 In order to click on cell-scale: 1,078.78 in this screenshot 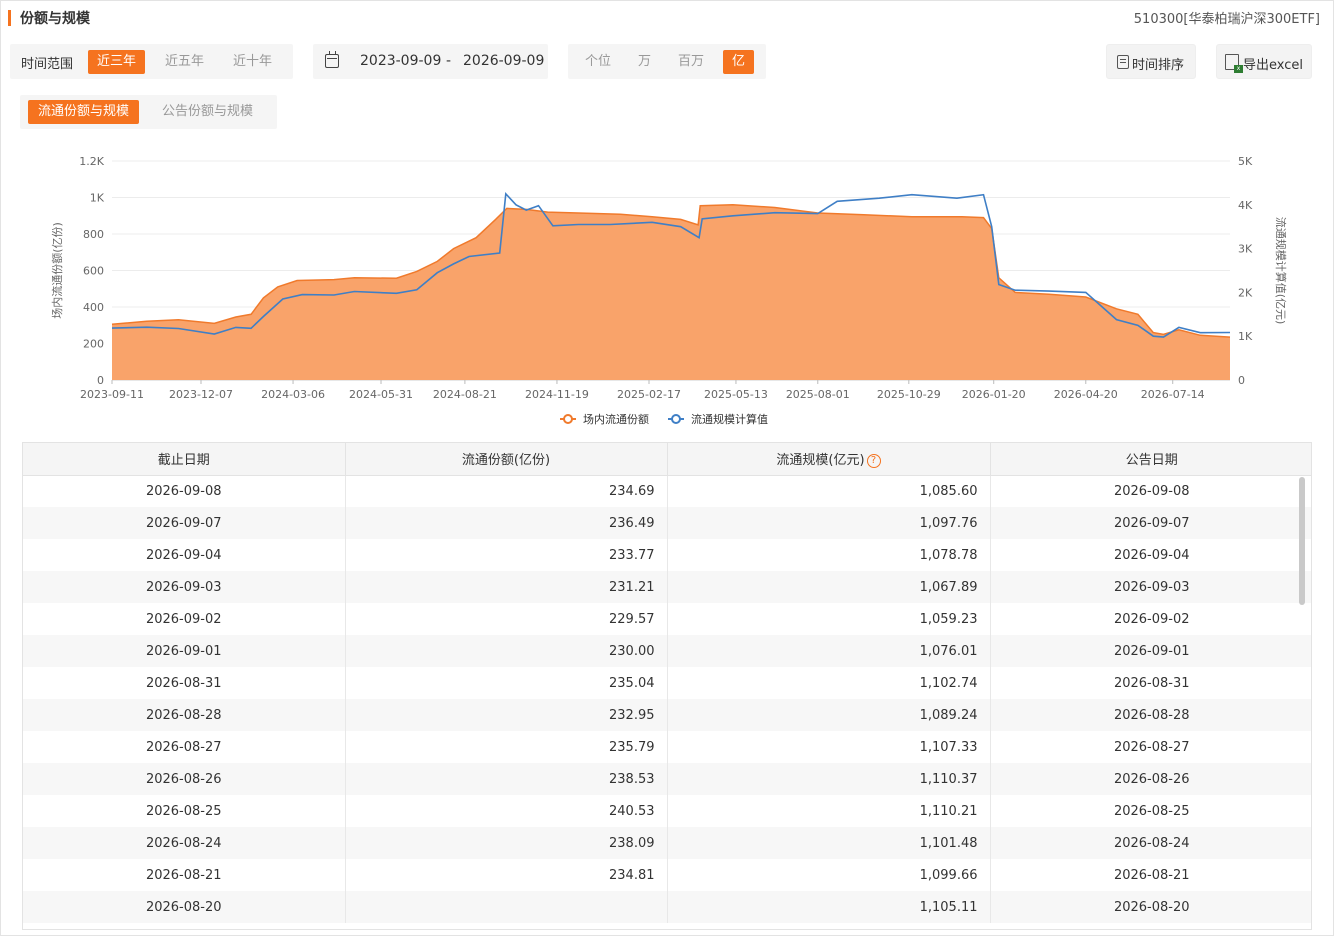, I will do `click(829, 555)`.